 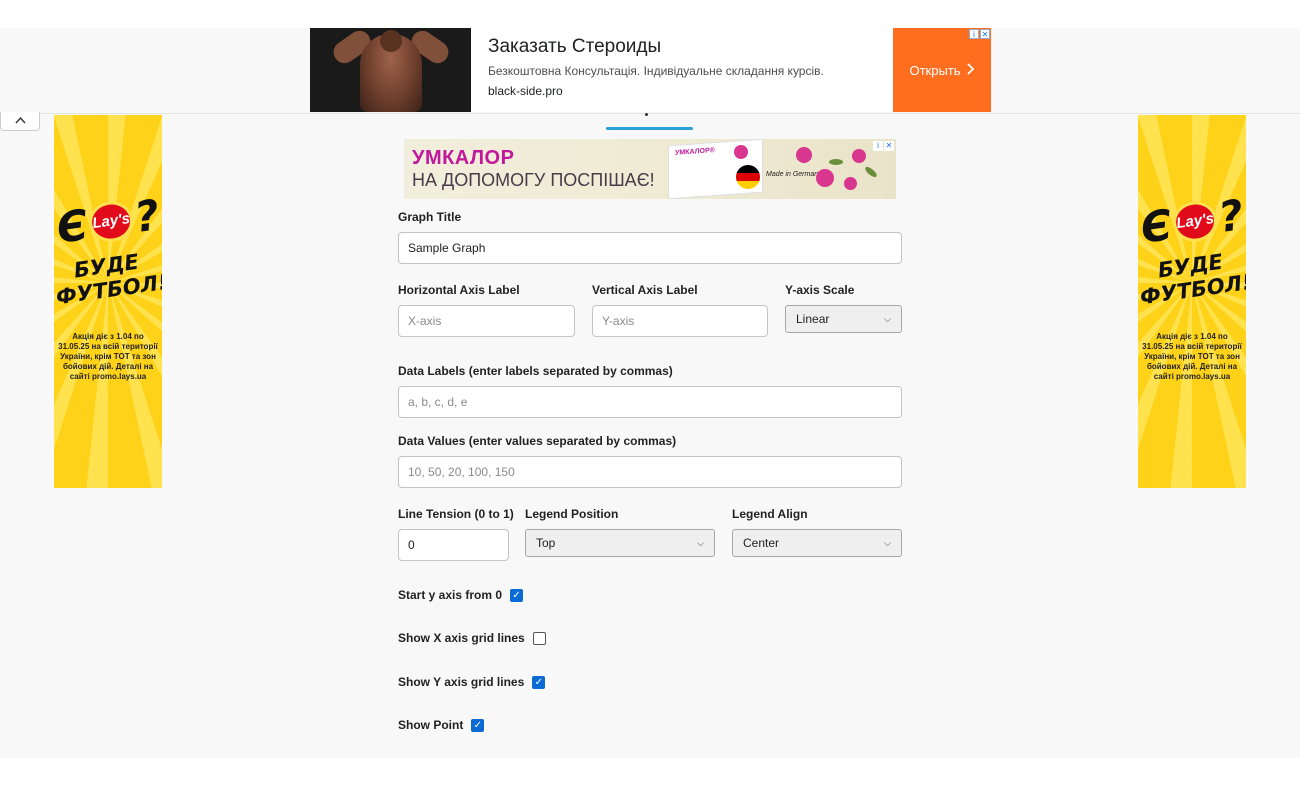 I want to click on checkbox-label: Show X axis grid lines, so click(x=461, y=638).